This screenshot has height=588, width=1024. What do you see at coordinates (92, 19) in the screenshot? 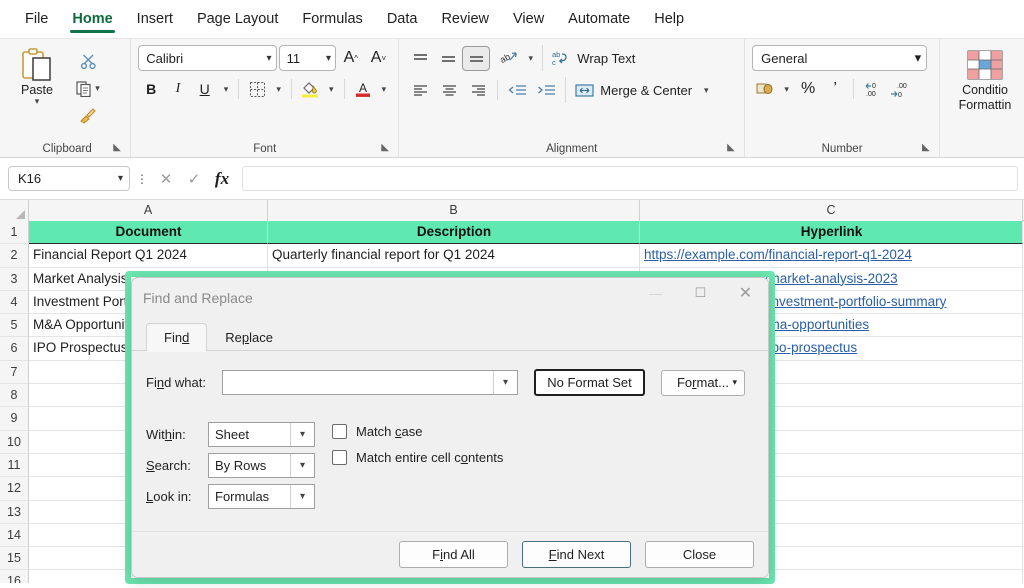
I see `ribbon-tab-home: Home` at bounding box center [92, 19].